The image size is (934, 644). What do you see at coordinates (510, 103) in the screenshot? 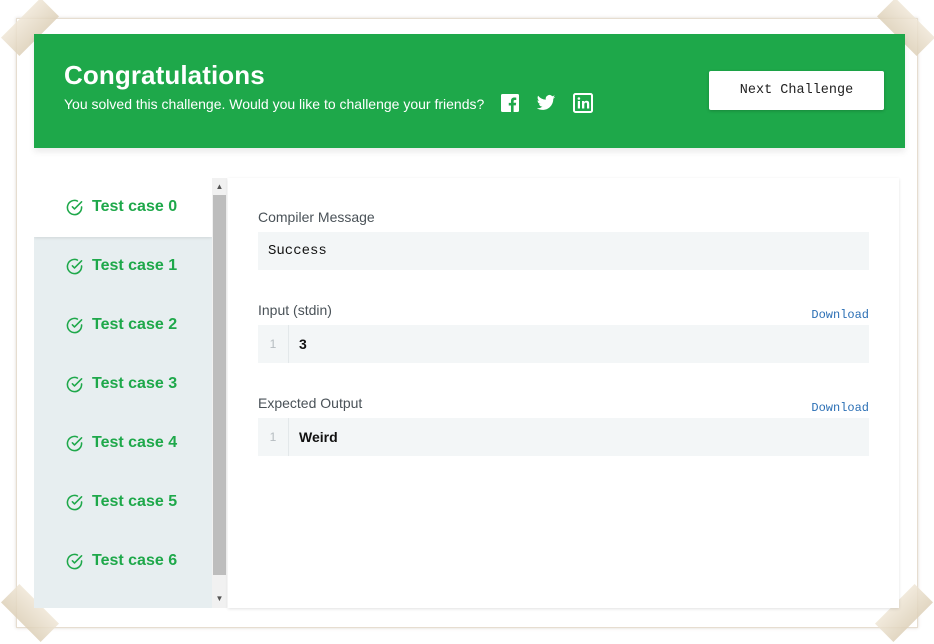
I see `facebook-icon` at bounding box center [510, 103].